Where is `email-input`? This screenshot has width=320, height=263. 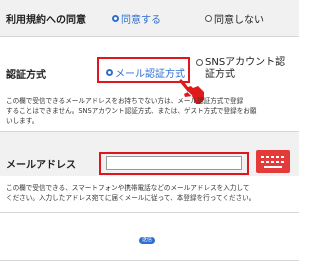 email-input is located at coordinates (174, 163).